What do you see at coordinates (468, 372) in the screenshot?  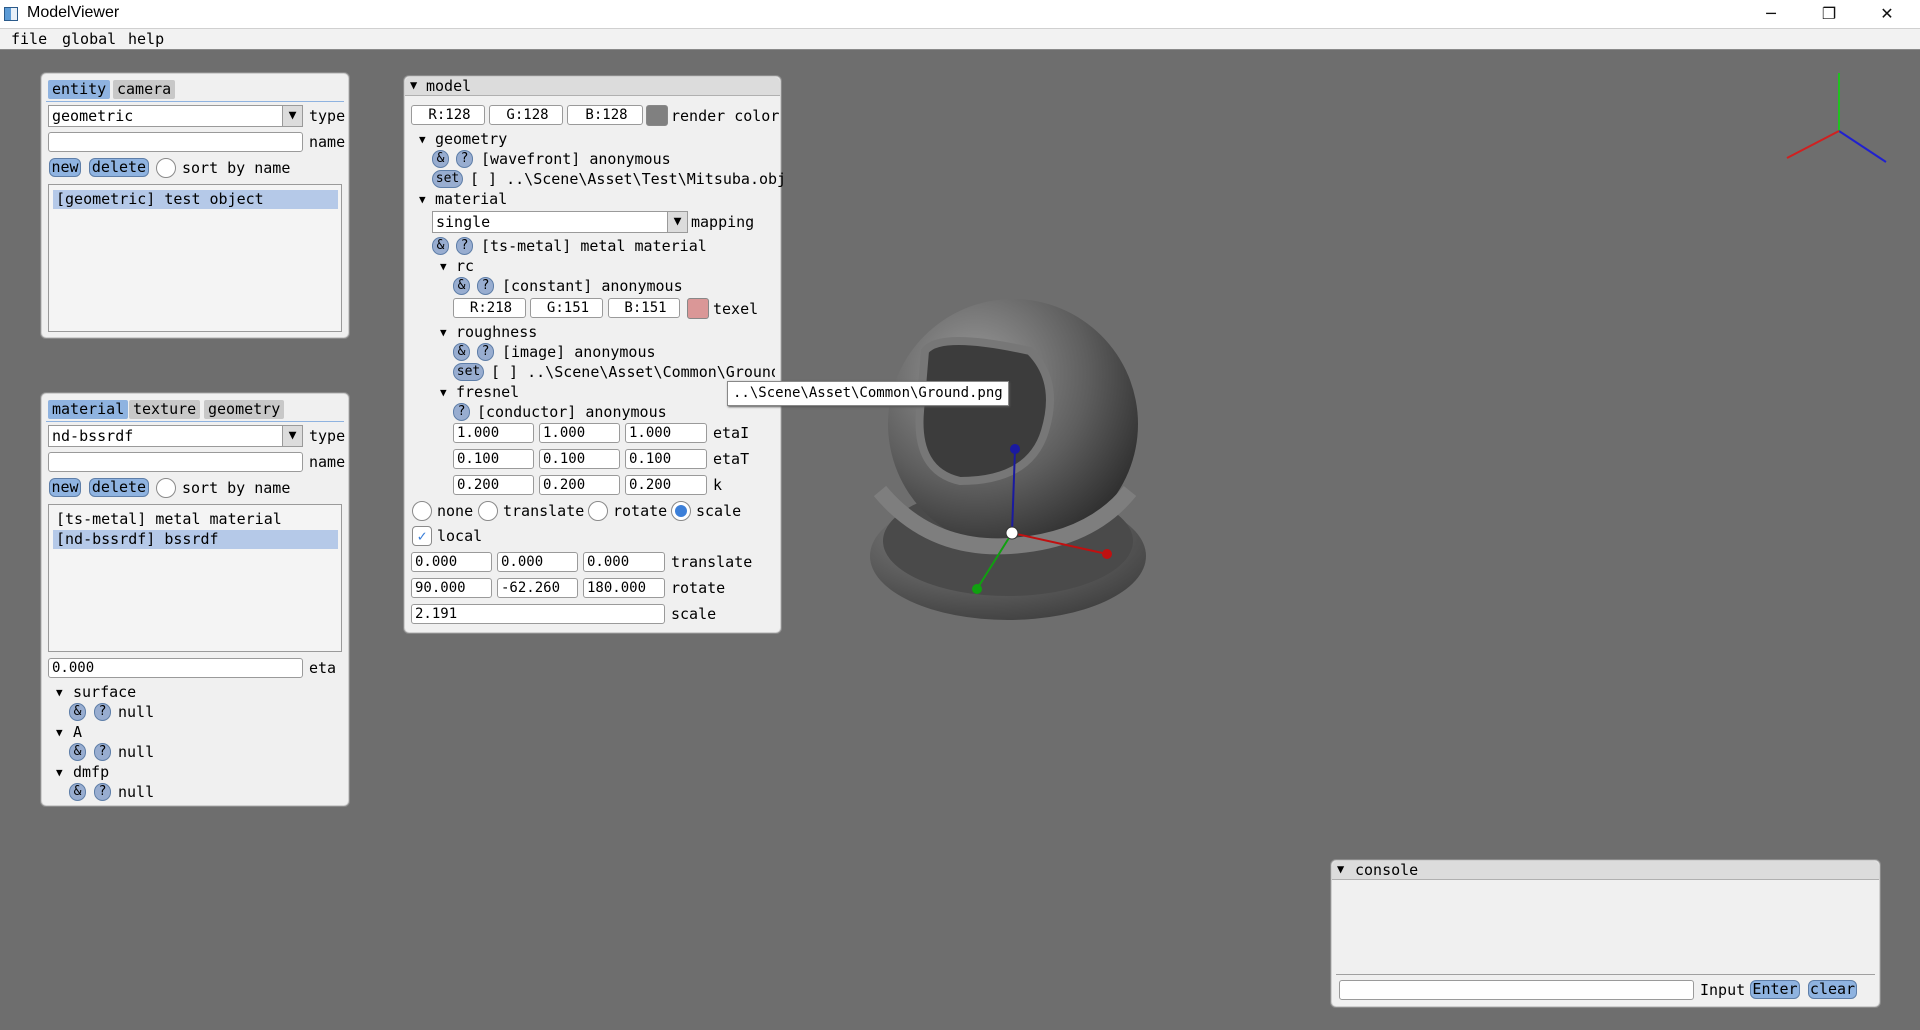 I see `set-roughness-button: set` at bounding box center [468, 372].